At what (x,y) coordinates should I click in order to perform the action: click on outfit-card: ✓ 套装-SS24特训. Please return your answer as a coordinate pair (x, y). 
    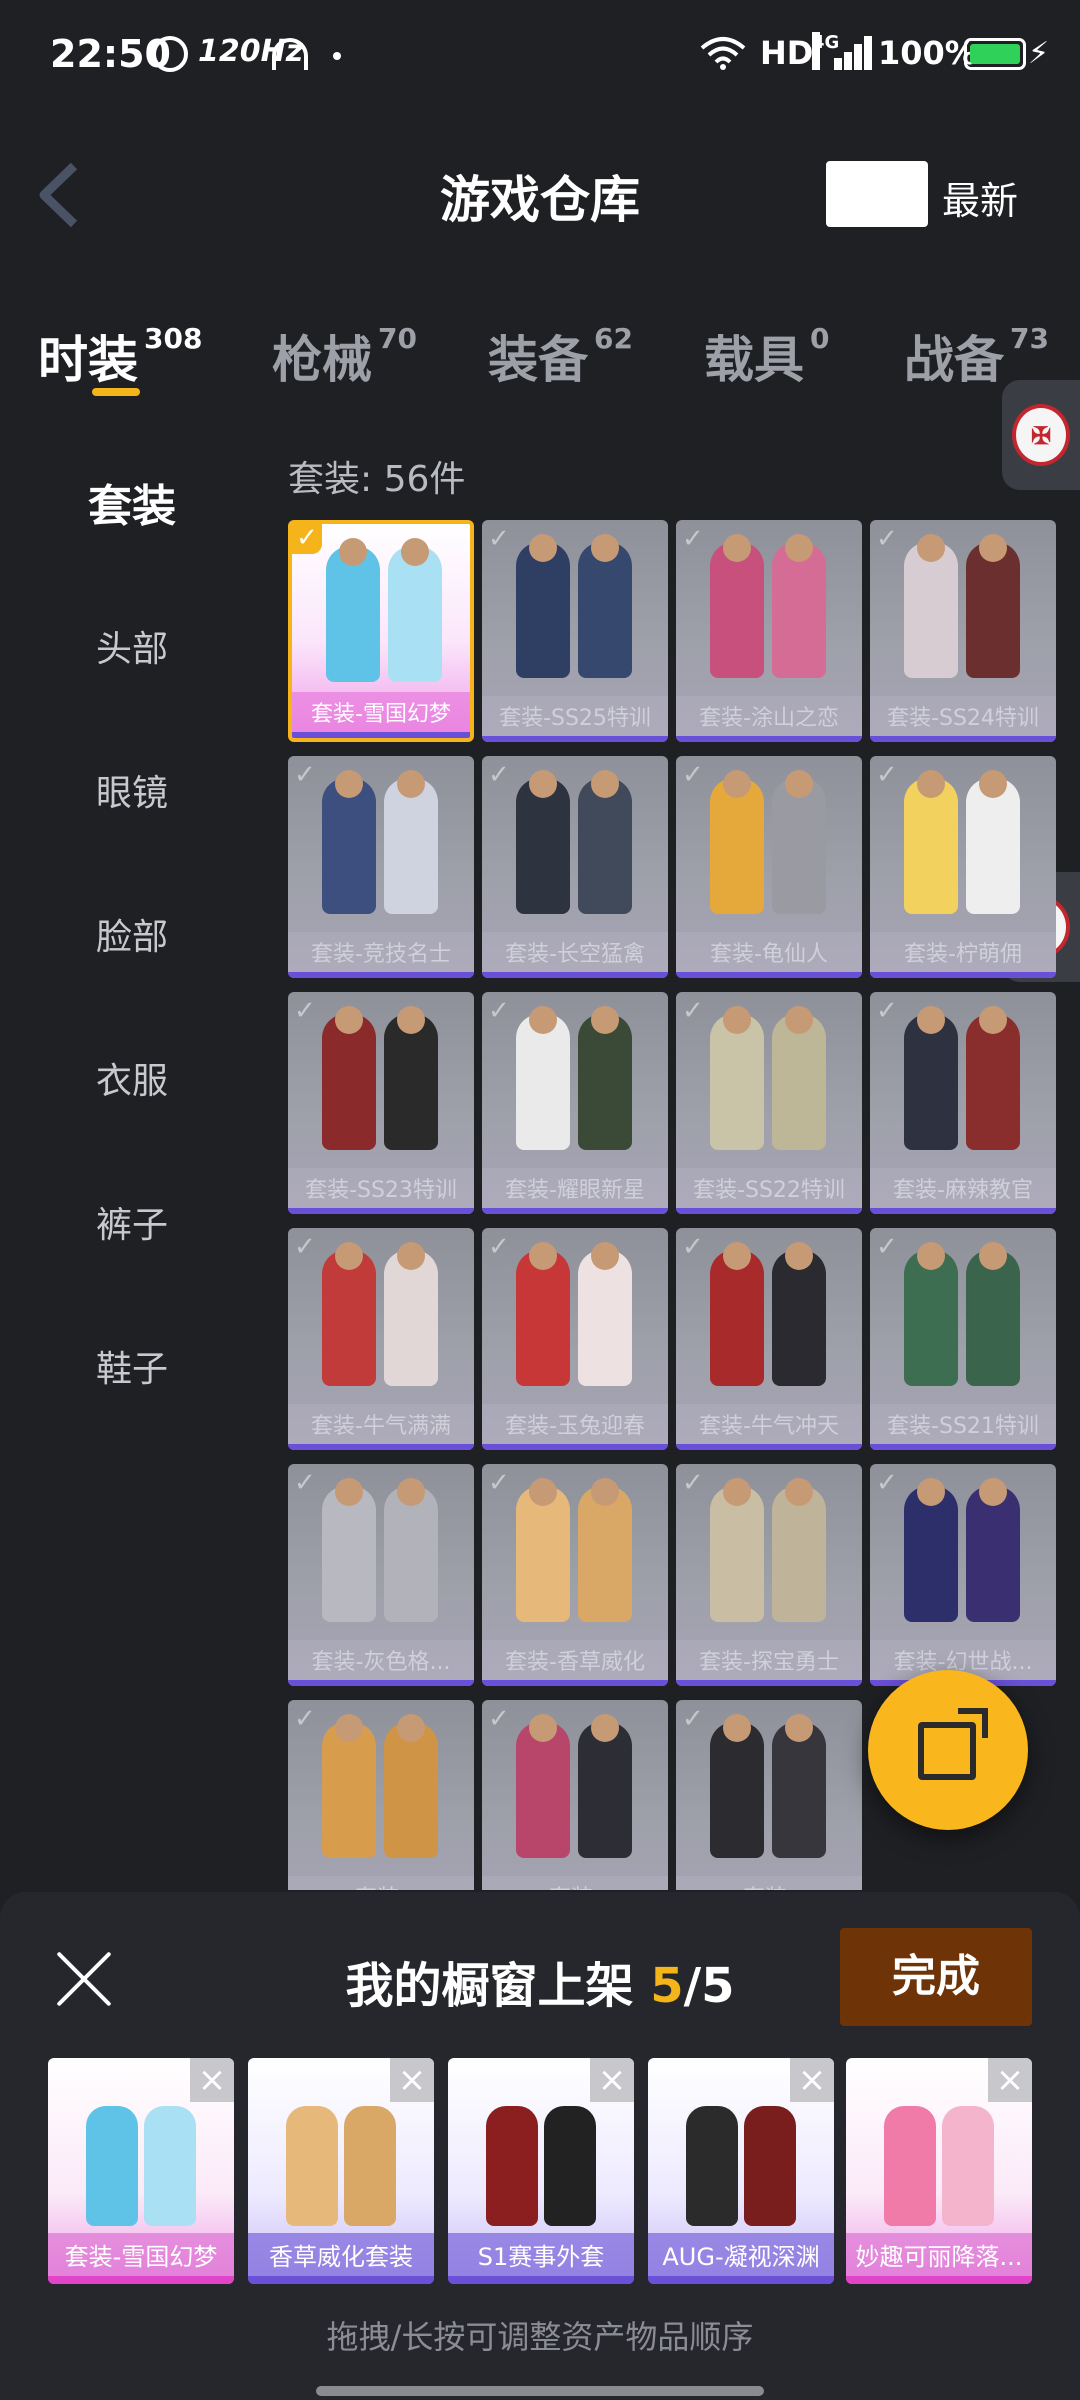
    Looking at the image, I should click on (963, 631).